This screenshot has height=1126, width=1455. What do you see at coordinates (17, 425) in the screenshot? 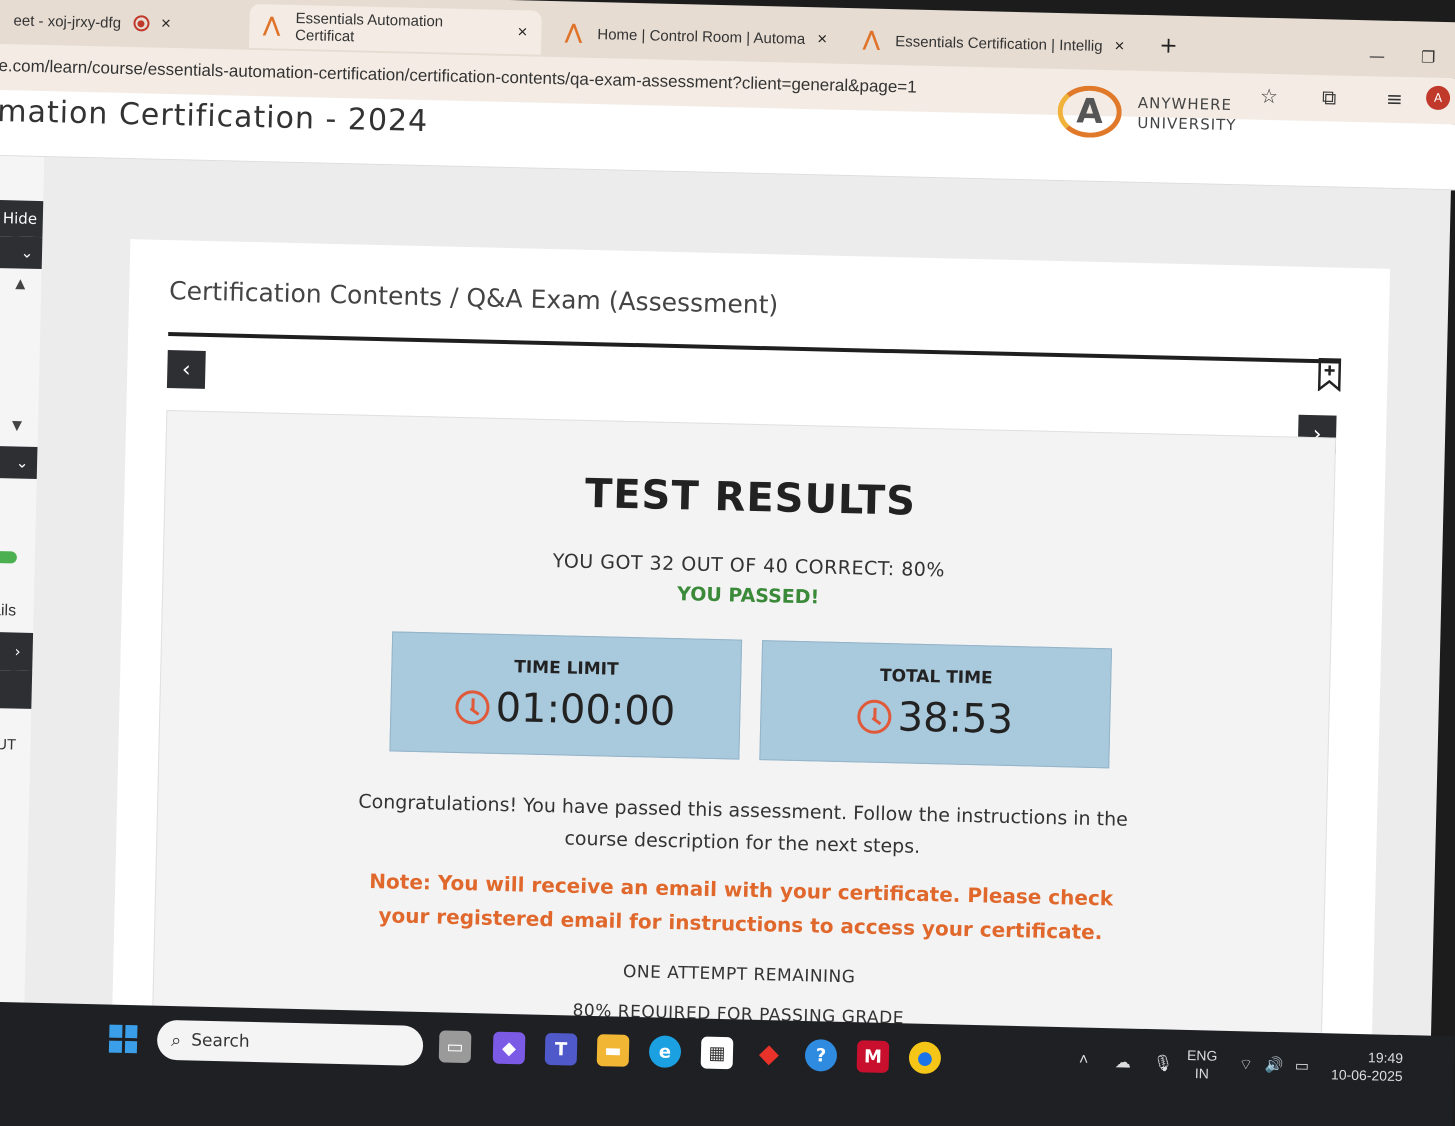
I see `scroll-down-icon: ▼` at bounding box center [17, 425].